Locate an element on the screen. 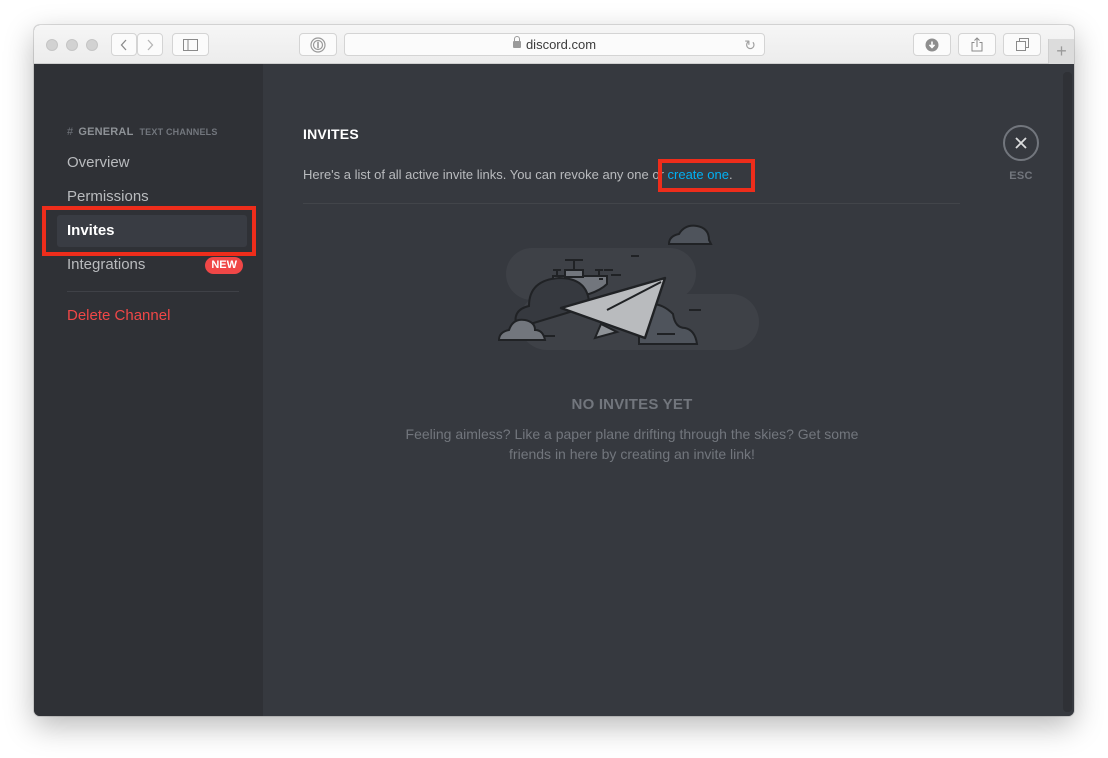  password-manager-icon is located at coordinates (318, 44).